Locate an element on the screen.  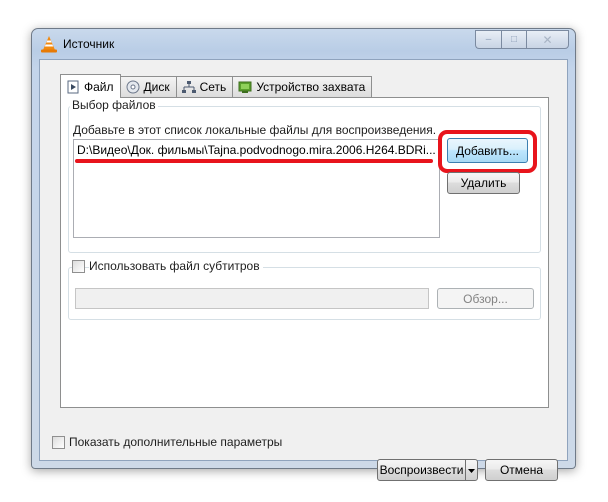
remove-file-button-label: Удалить is located at coordinates (483, 183).